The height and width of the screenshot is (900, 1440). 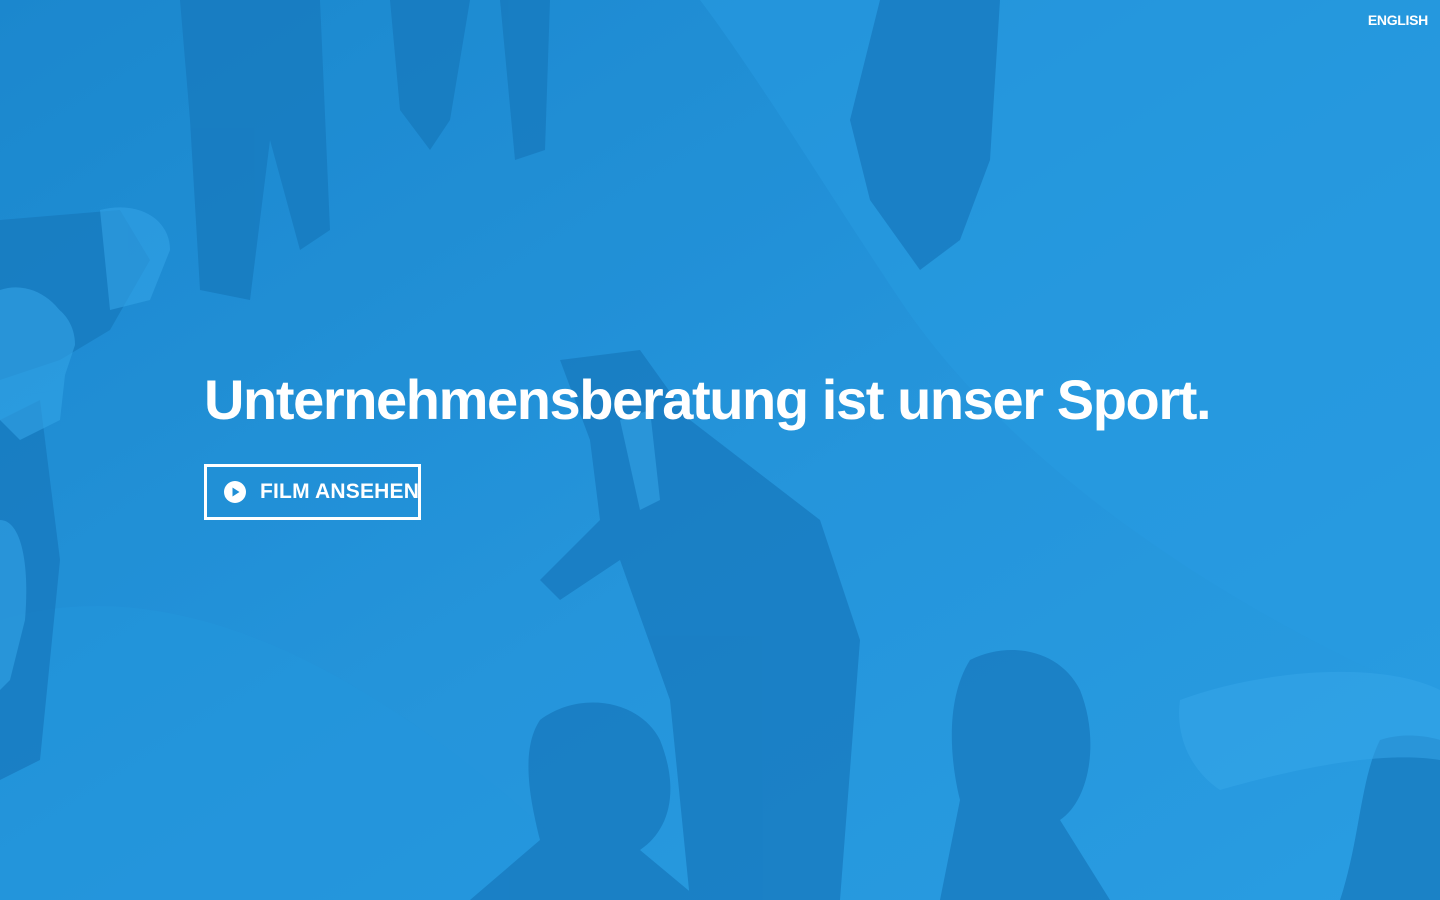 What do you see at coordinates (708, 399) in the screenshot?
I see `hero-headline: Unternehmensberatung ist unser Sport.` at bounding box center [708, 399].